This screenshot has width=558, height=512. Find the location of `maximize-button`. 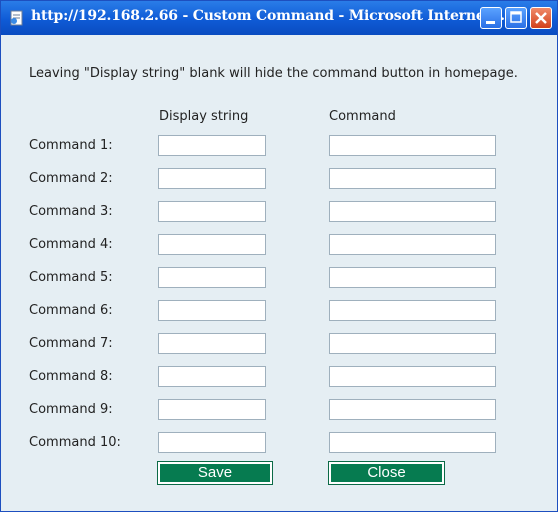

maximize-button is located at coordinates (516, 18).